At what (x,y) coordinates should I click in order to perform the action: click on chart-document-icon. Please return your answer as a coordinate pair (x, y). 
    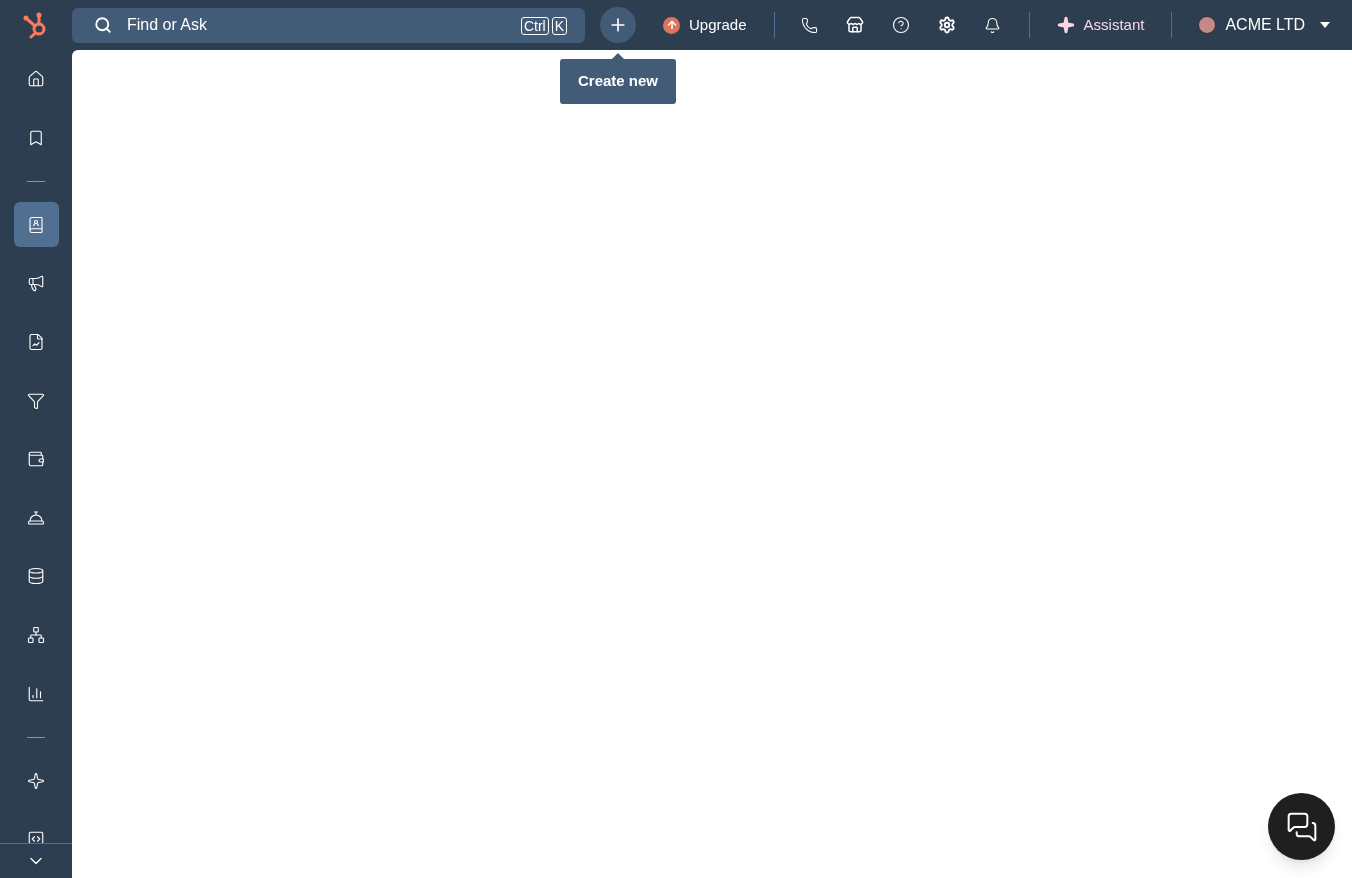
    Looking at the image, I should click on (36, 341).